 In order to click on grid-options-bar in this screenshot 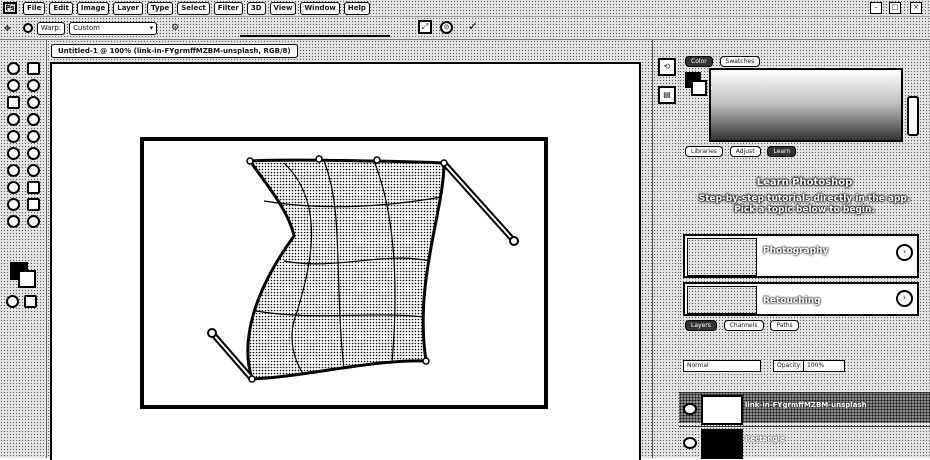, I will do `click(315, 30)`.